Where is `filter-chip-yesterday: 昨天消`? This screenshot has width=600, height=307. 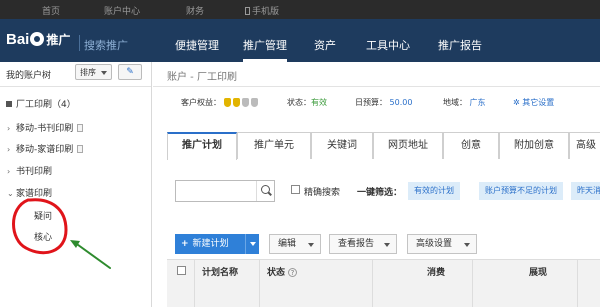
filter-chip-yesterday: 昨天消 is located at coordinates (585, 191).